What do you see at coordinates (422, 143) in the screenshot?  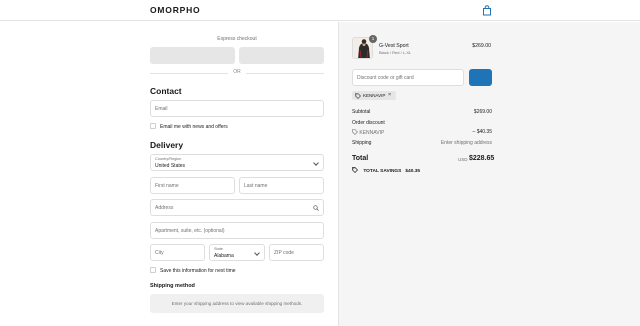 I see `shipping-row: Shipping Enter shipping address` at bounding box center [422, 143].